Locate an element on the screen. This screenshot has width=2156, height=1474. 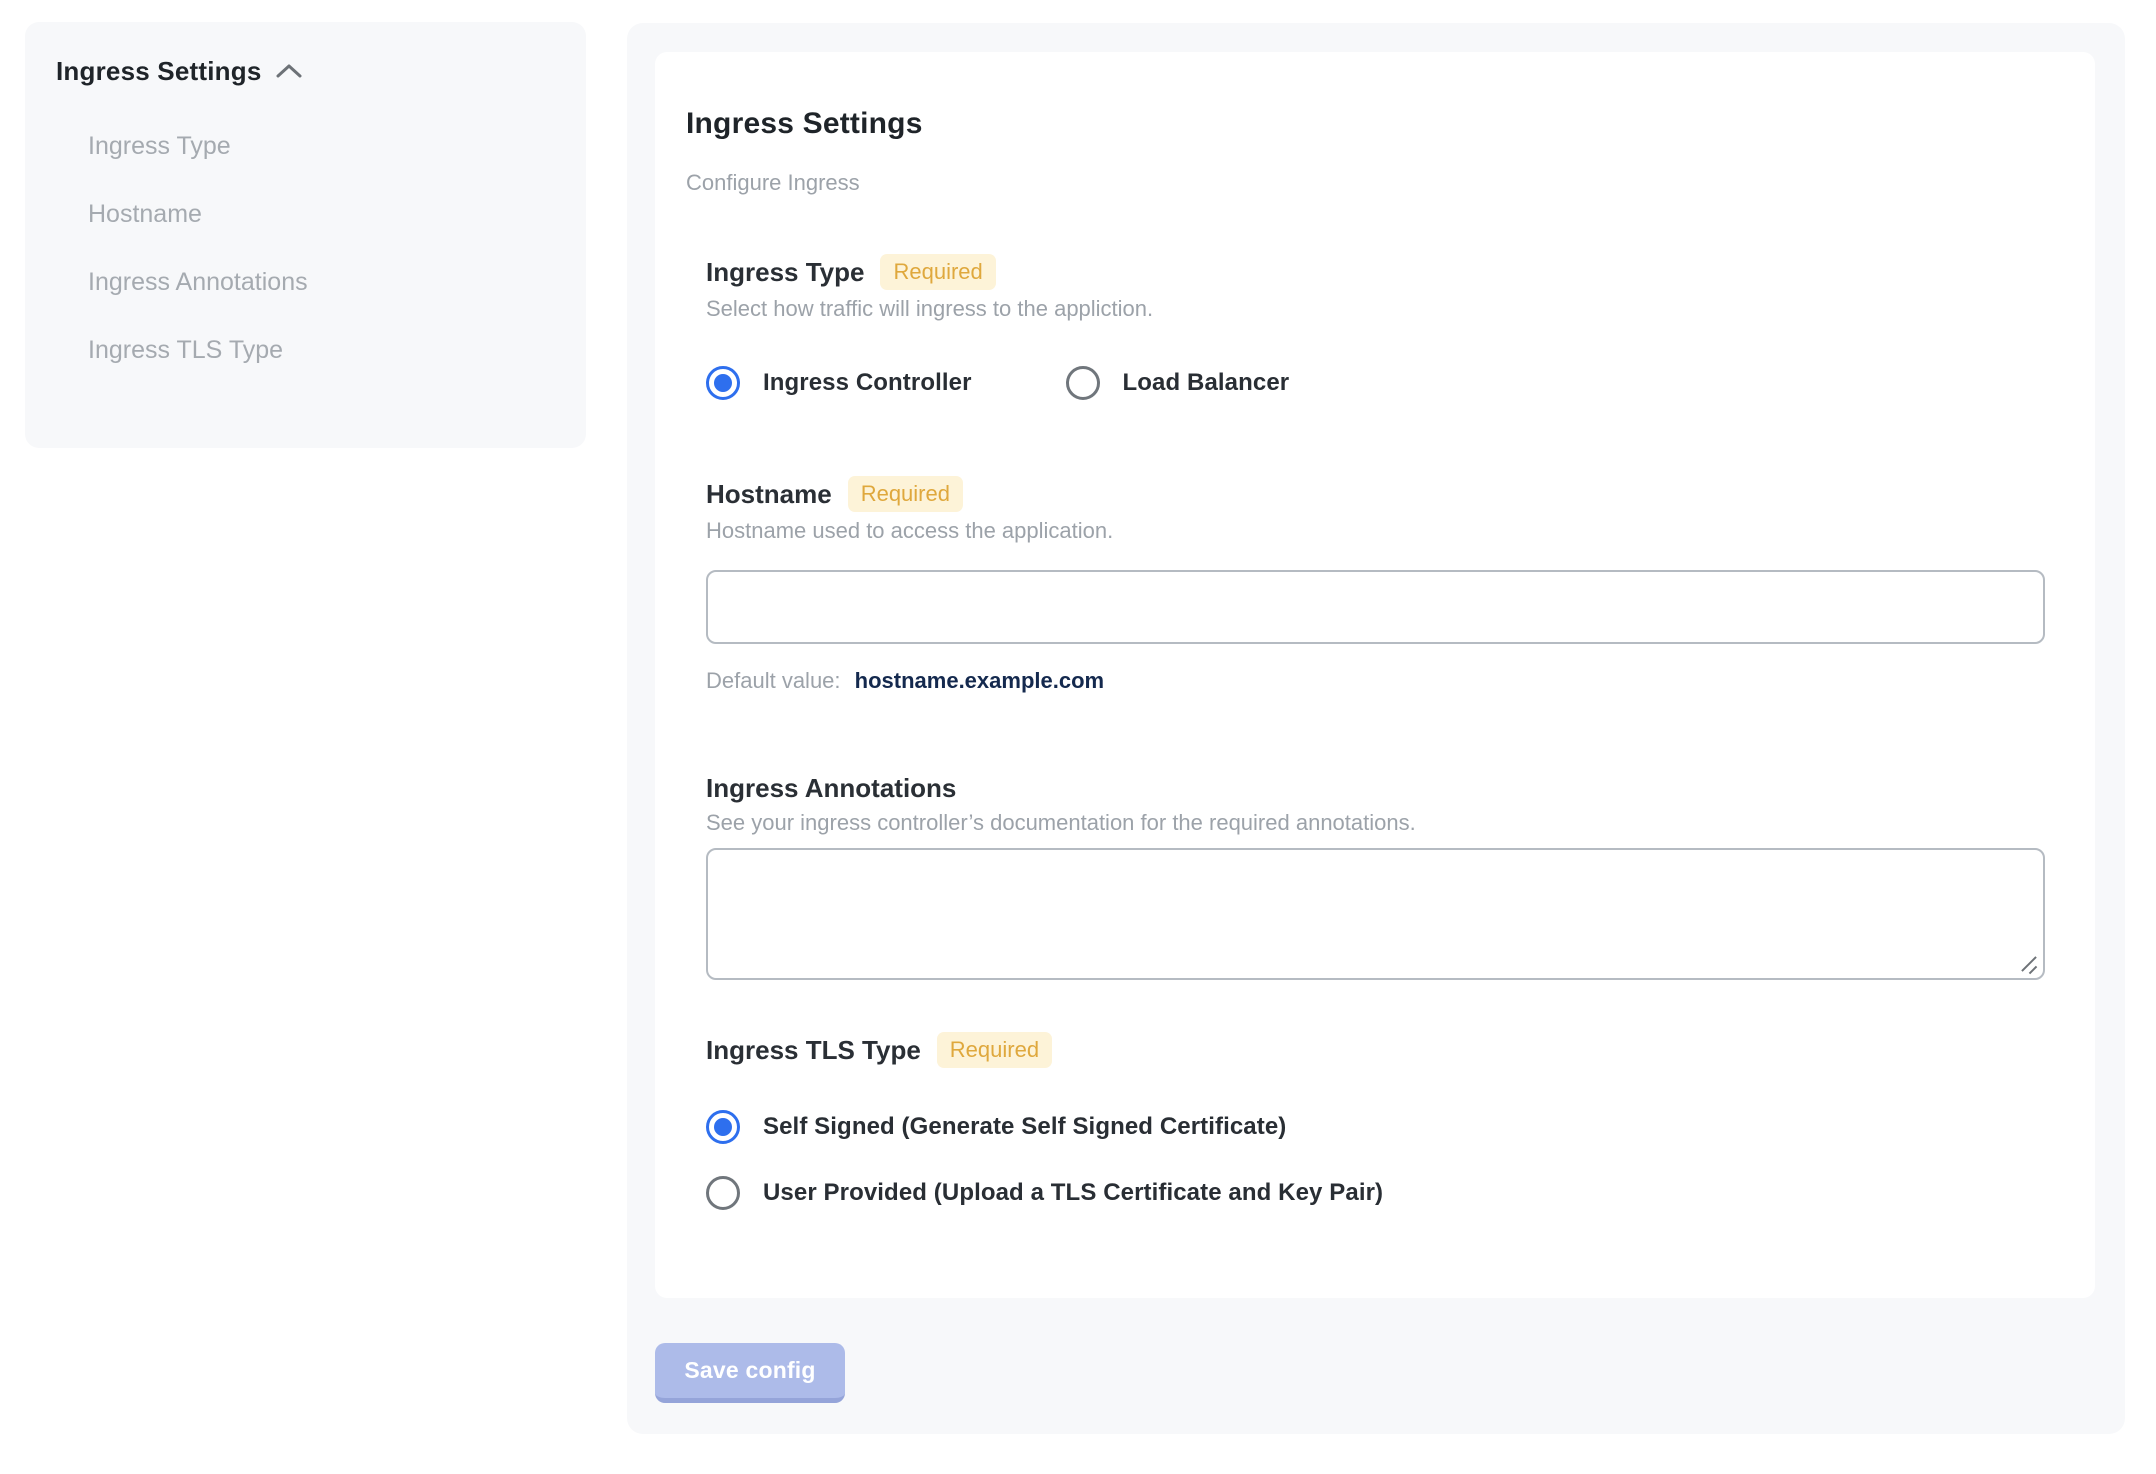
ingress-type-radio-group: Ingress Controller Load Balancer is located at coordinates (1375, 383).